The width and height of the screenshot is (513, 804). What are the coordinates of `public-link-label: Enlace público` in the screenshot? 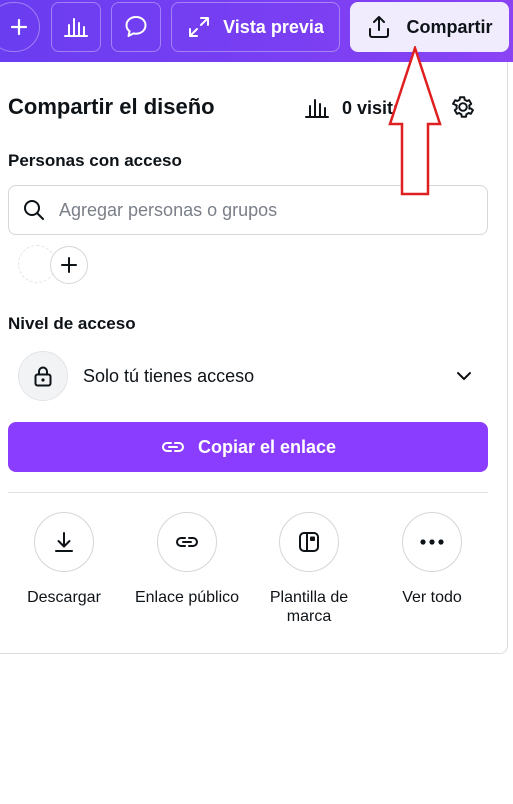 It's located at (187, 597).